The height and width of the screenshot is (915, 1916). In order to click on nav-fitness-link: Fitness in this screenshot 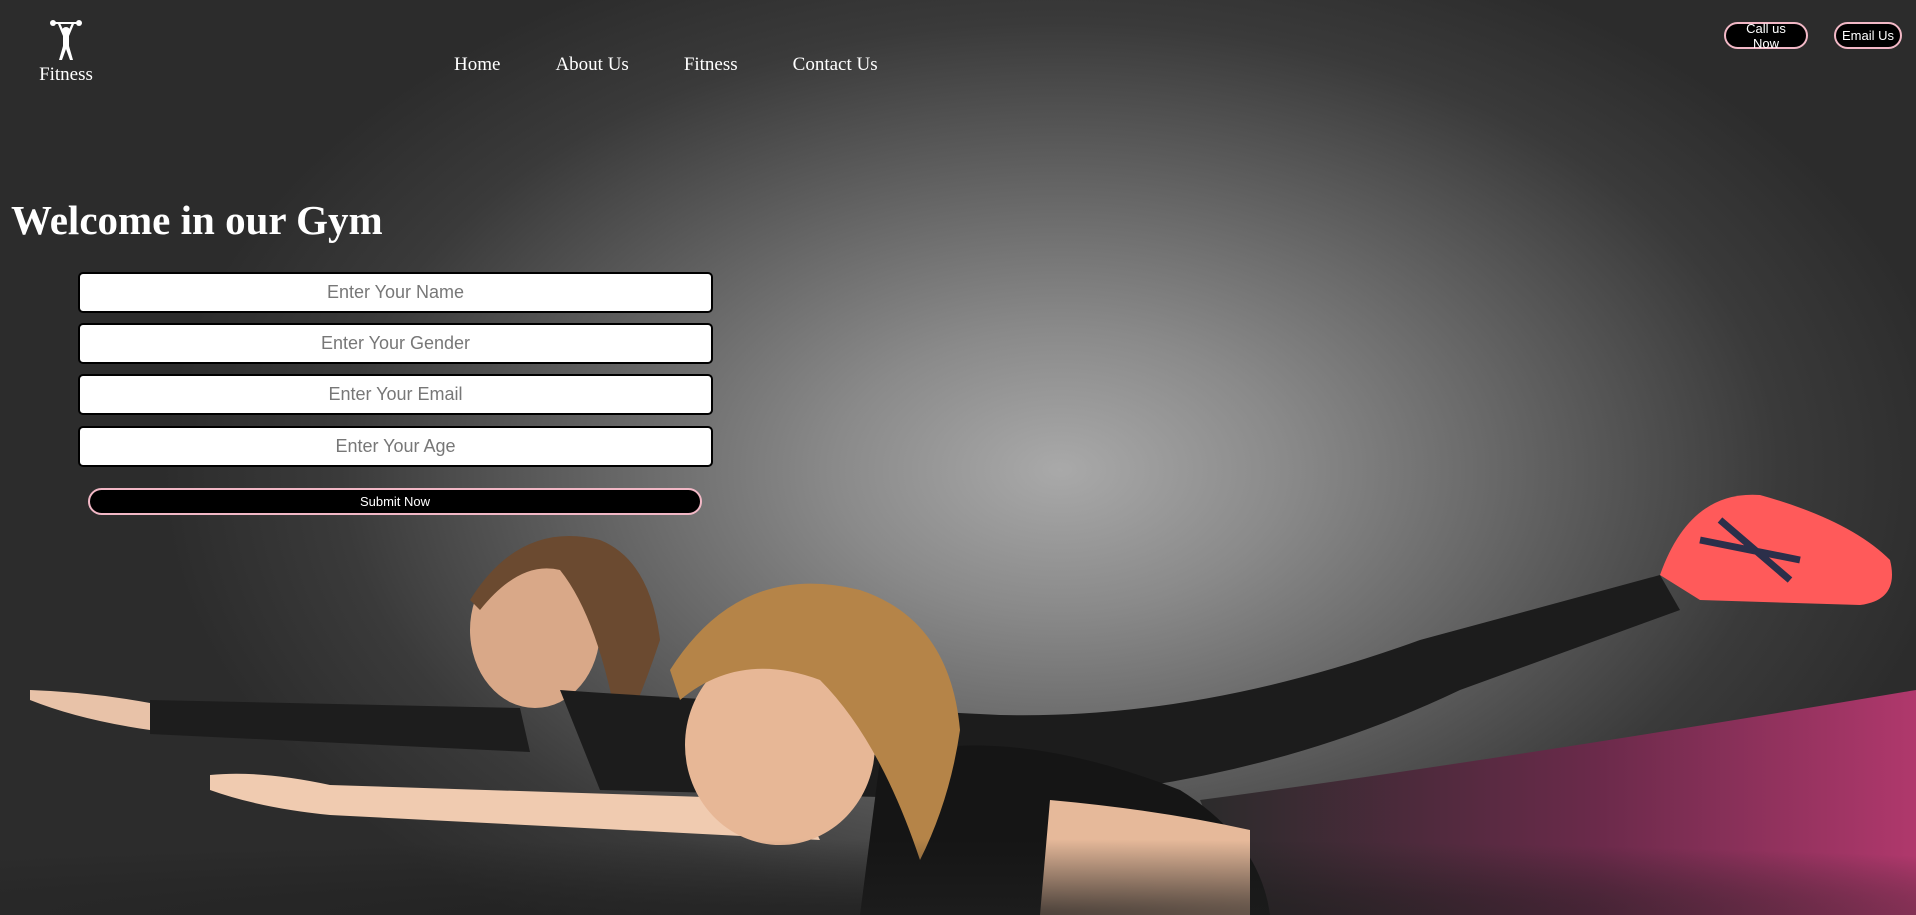, I will do `click(711, 65)`.